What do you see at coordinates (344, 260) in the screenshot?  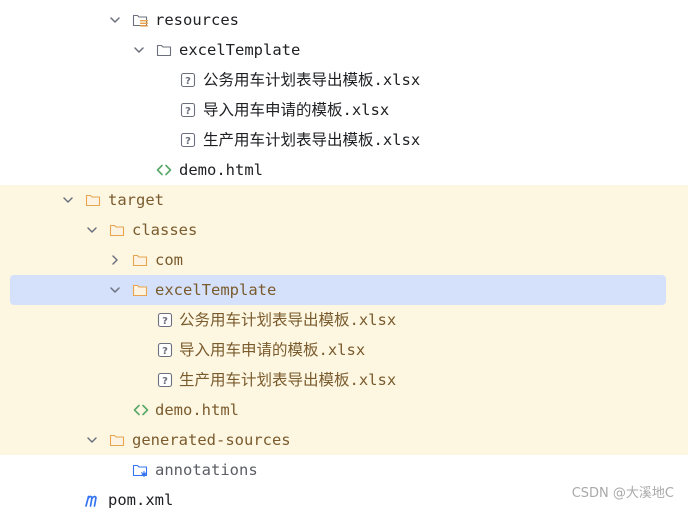 I see `tree-row-com: com` at bounding box center [344, 260].